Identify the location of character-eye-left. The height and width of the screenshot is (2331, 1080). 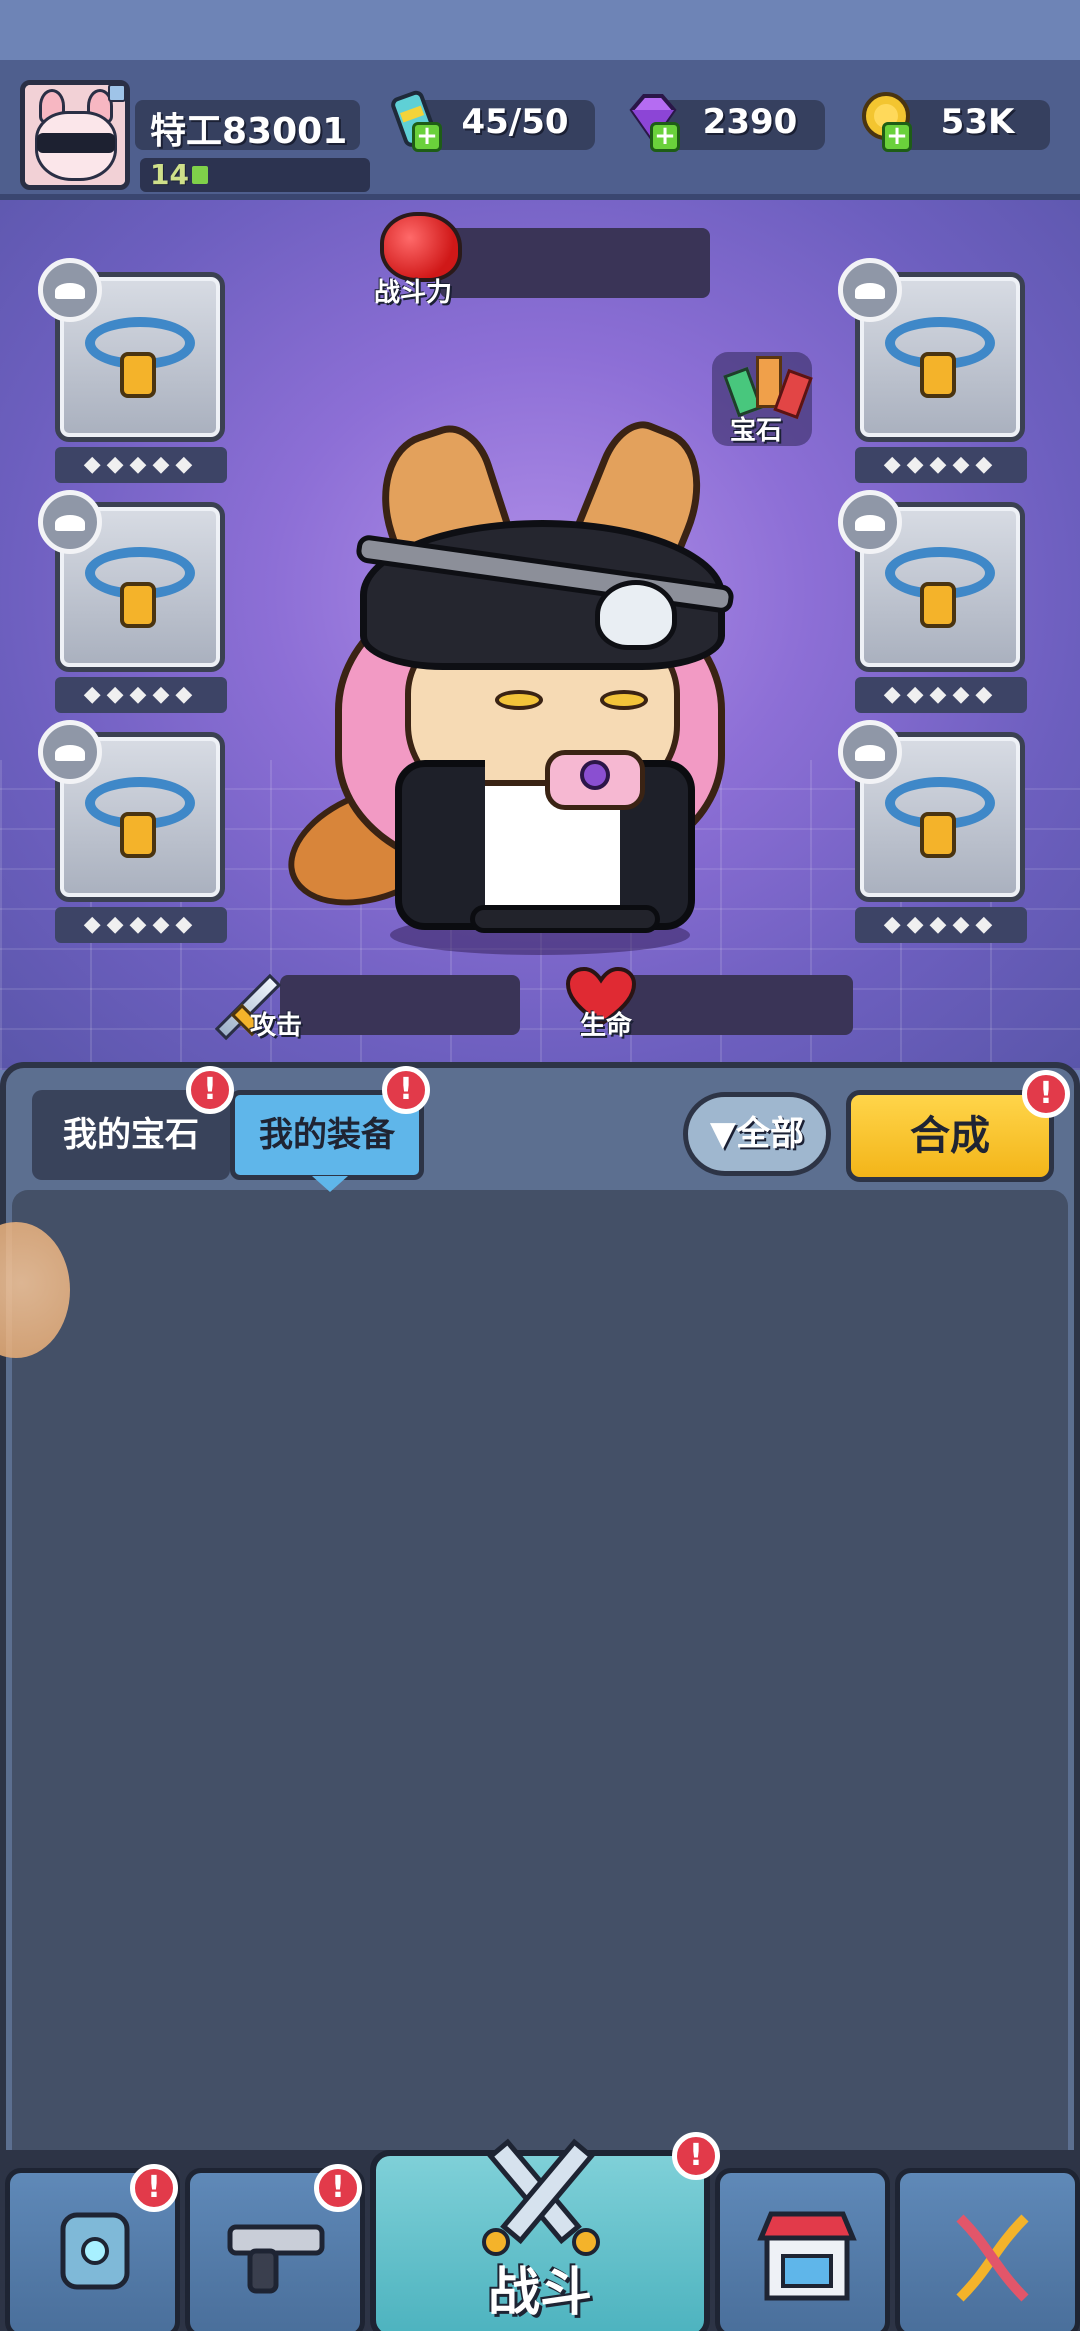
(519, 700).